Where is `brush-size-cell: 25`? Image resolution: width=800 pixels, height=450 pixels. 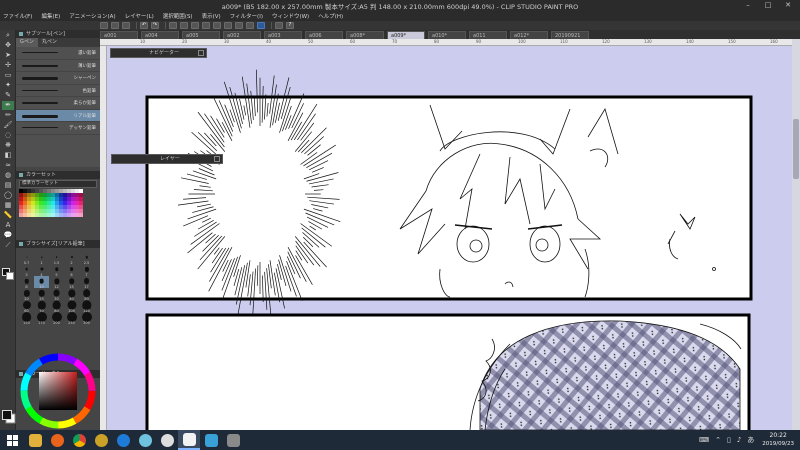
brush-size-cell: 25 is located at coordinates (41, 294).